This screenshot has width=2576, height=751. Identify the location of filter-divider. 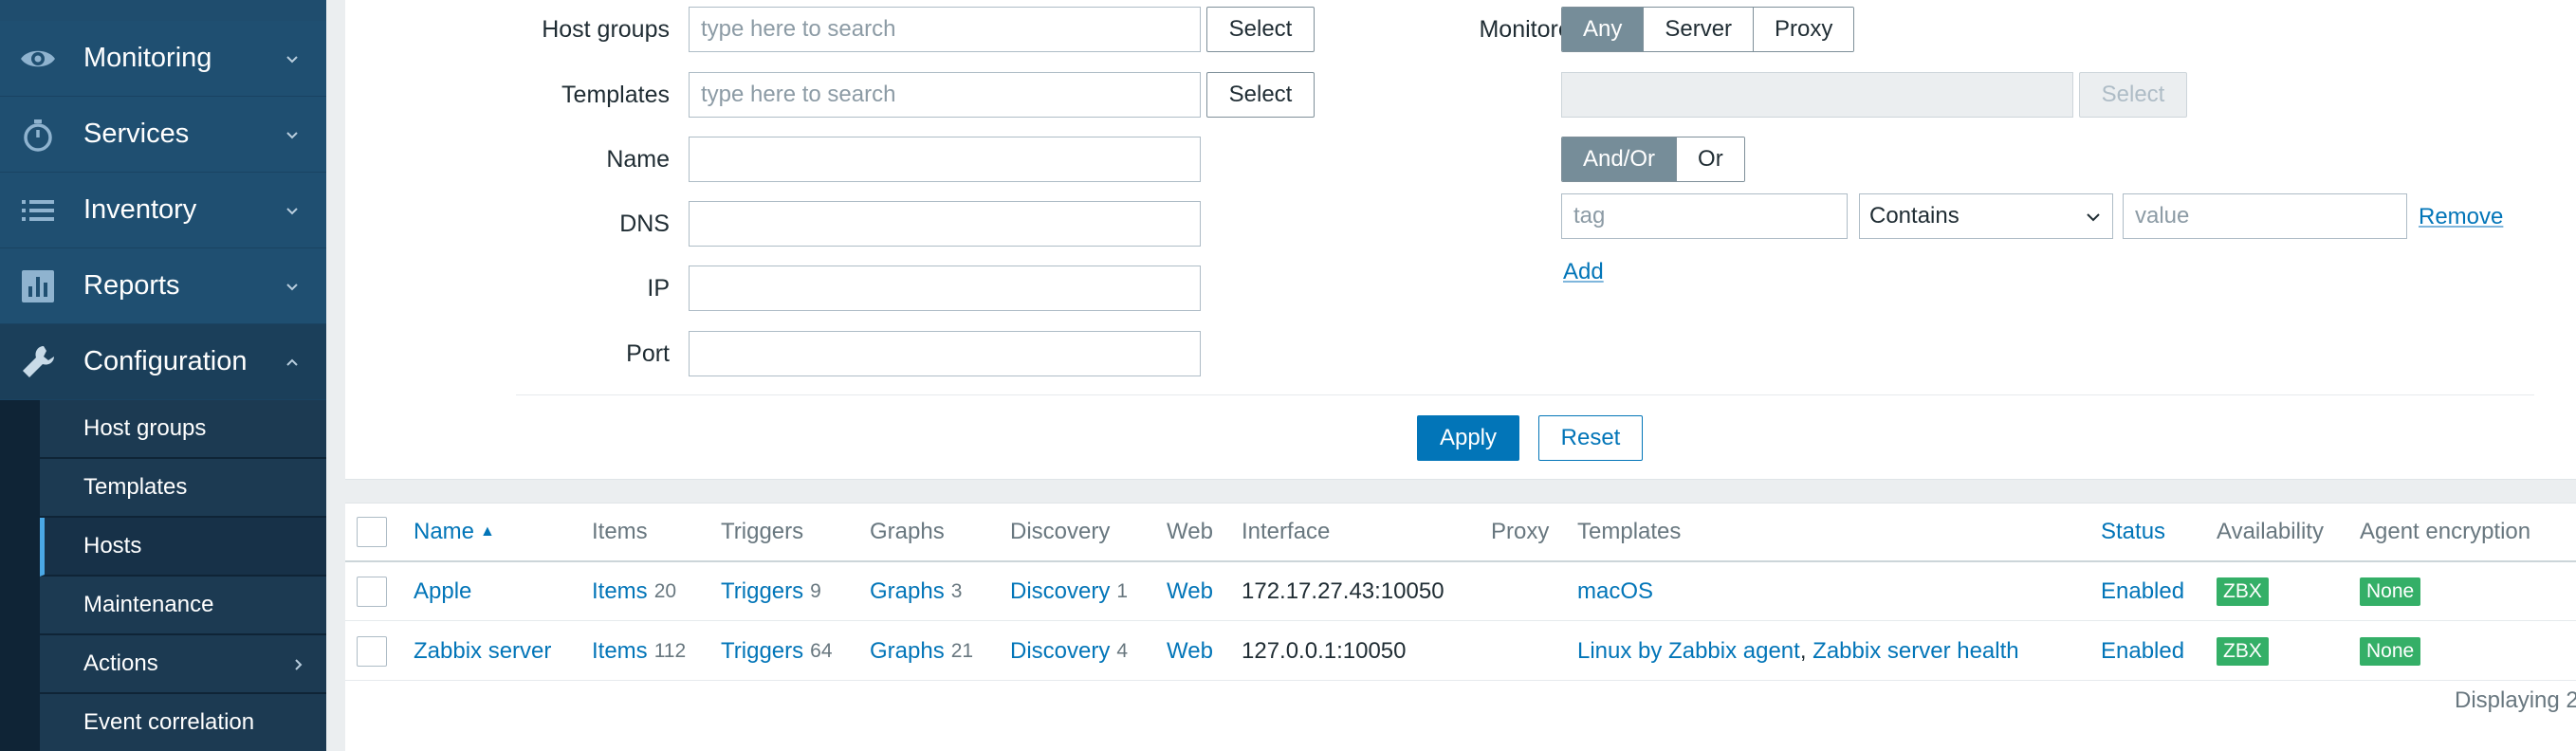
(1525, 394).